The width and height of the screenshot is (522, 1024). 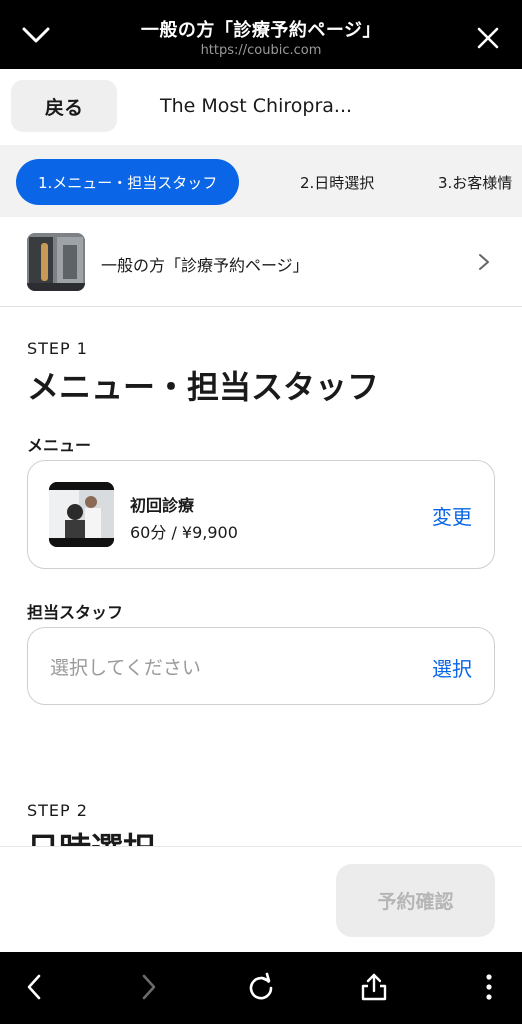 I want to click on step-1-title: メニュー・担当スタッフ, so click(x=203, y=387).